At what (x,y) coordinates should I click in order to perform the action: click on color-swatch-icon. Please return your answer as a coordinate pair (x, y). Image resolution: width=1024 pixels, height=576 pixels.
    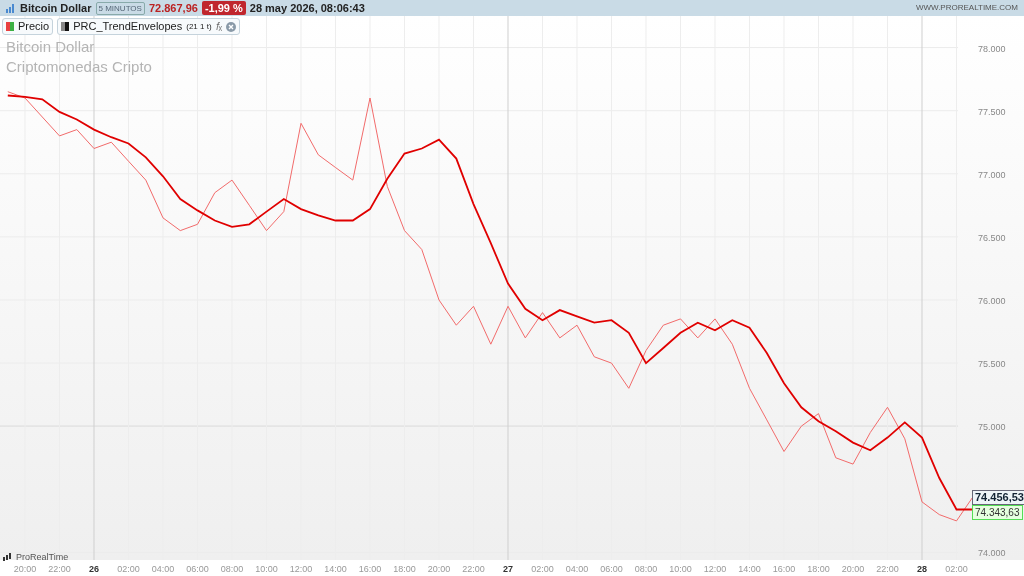
    Looking at the image, I should click on (10, 26).